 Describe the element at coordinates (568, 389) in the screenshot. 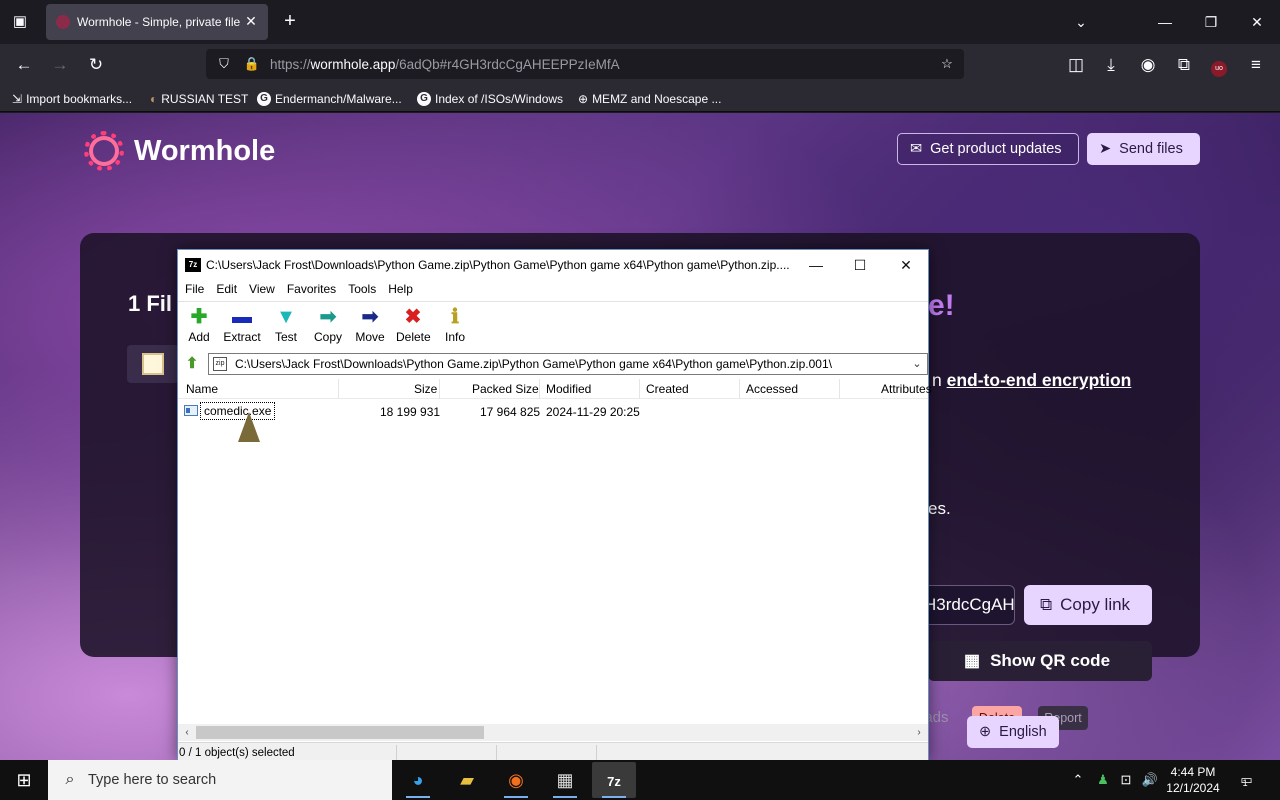

I see `column-modified: Modified` at that location.